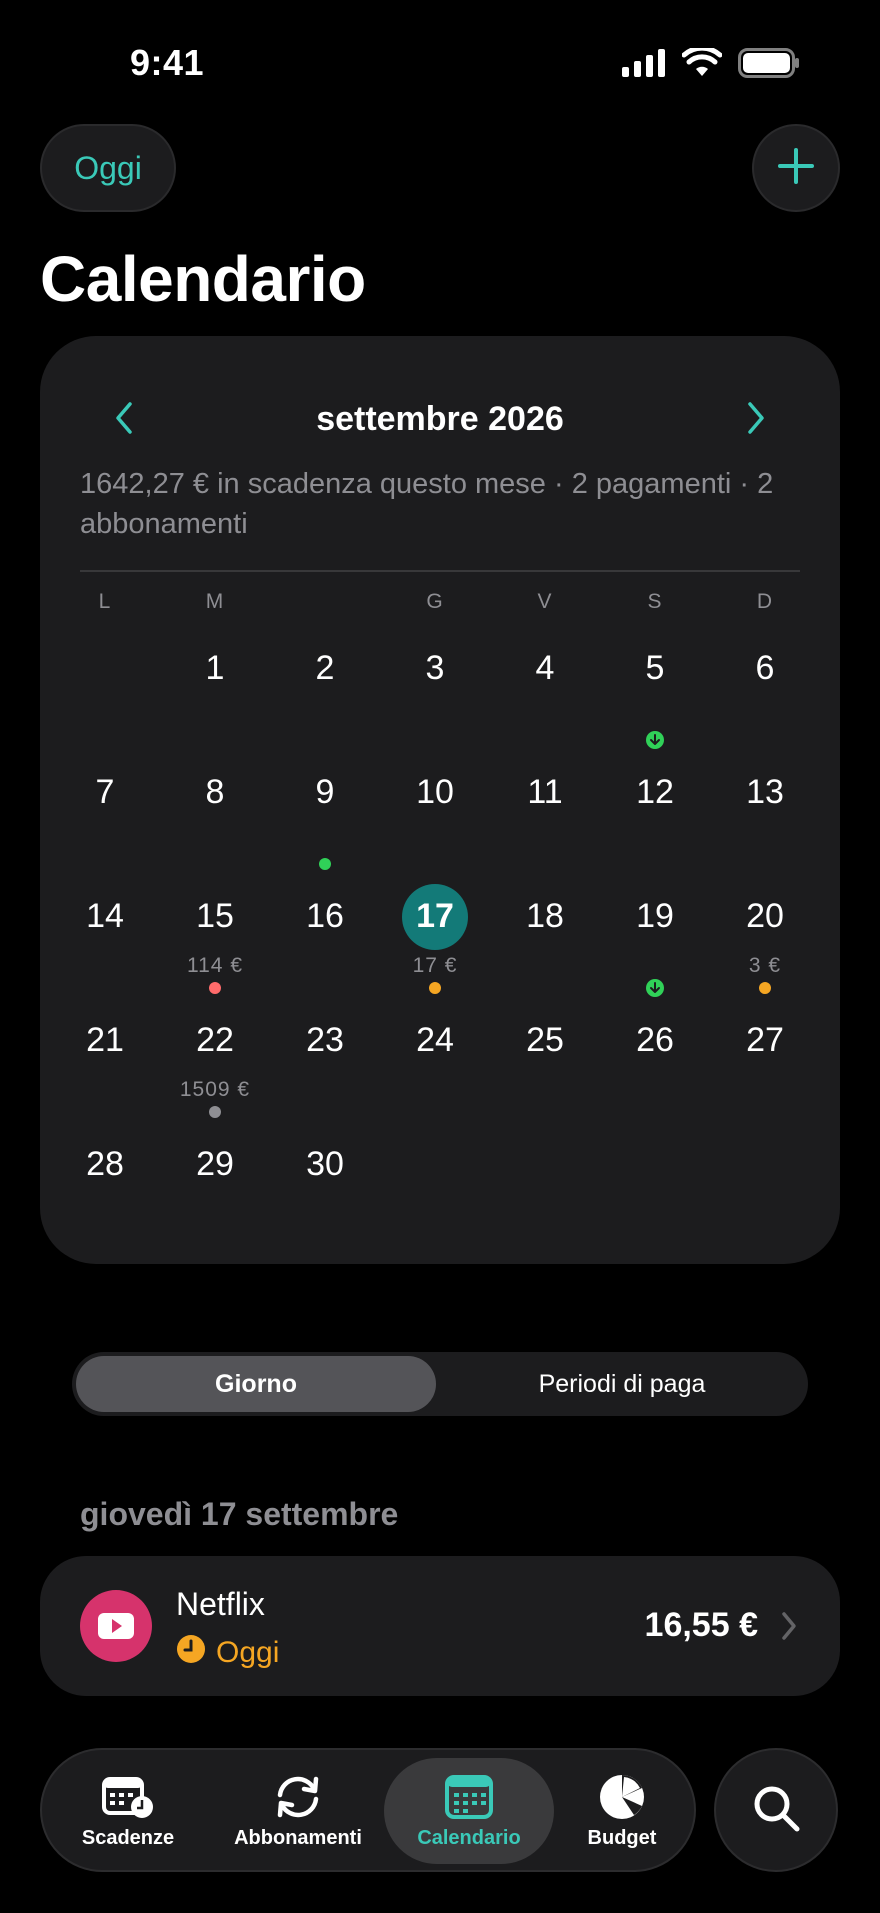 The image size is (880, 1913). Describe the element at coordinates (435, 1040) in the screenshot. I see `day-number: 24` at that location.